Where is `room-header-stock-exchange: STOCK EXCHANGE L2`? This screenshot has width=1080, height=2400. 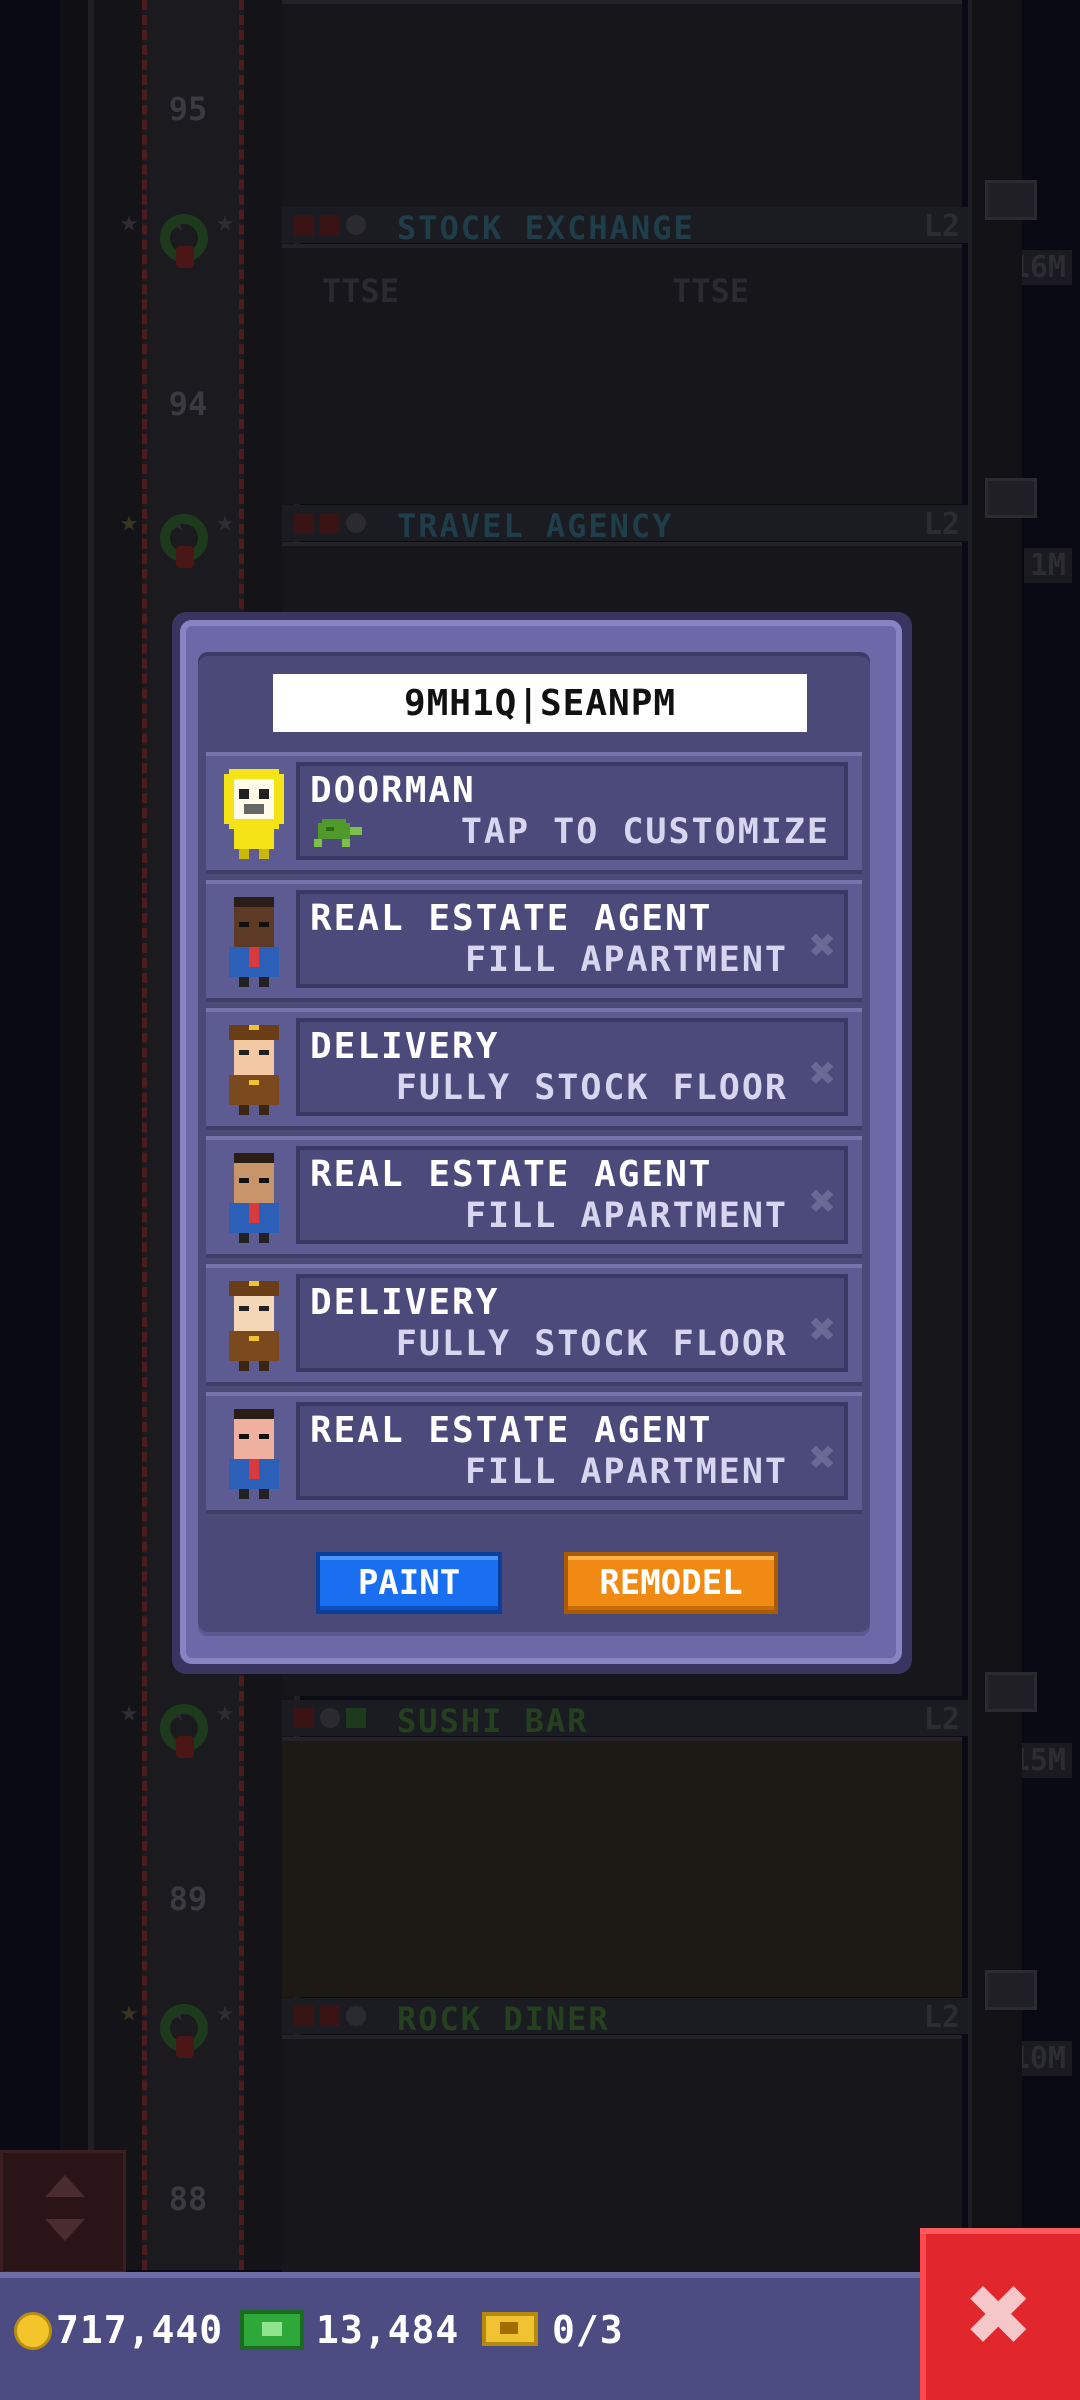
room-header-stock-exchange: STOCK EXCHANGE L2 is located at coordinates (625, 227).